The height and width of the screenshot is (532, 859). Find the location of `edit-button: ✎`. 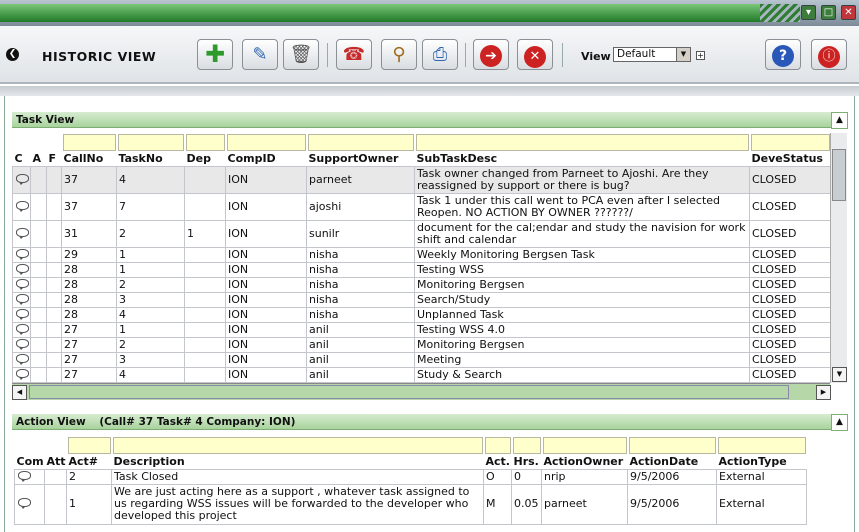

edit-button: ✎ is located at coordinates (260, 54).